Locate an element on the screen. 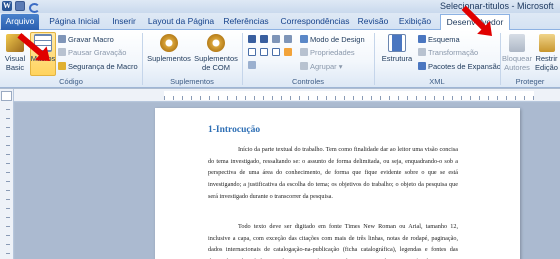 The height and width of the screenshot is (259, 560). pausar-gravacao-button: Pausar Gravação is located at coordinates (92, 52).